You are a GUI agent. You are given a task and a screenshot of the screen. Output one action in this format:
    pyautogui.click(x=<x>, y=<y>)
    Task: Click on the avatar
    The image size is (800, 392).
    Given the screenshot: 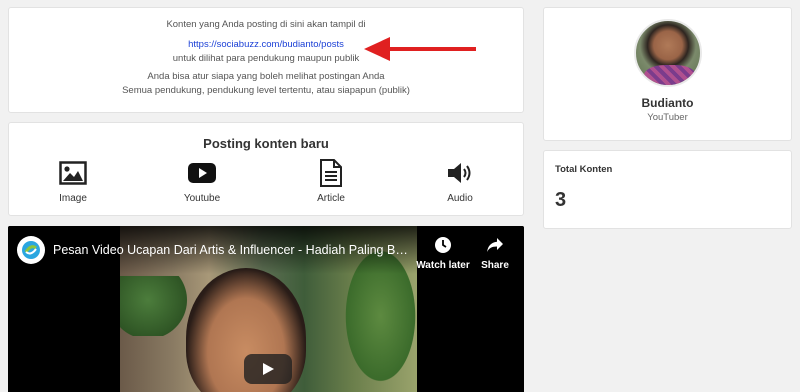 What is the action you would take?
    pyautogui.click(x=668, y=53)
    